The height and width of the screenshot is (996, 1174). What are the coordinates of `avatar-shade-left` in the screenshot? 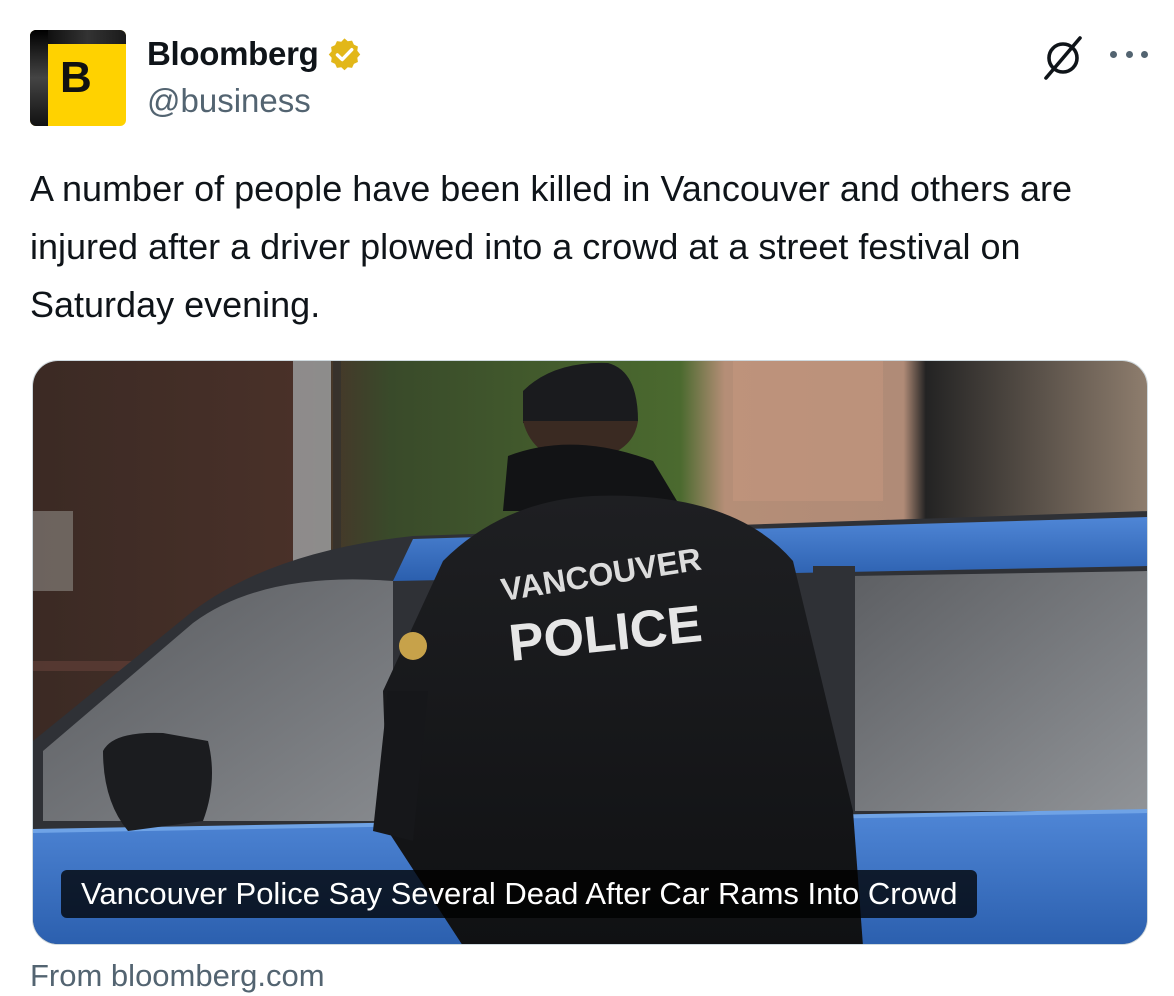 It's located at (39, 78).